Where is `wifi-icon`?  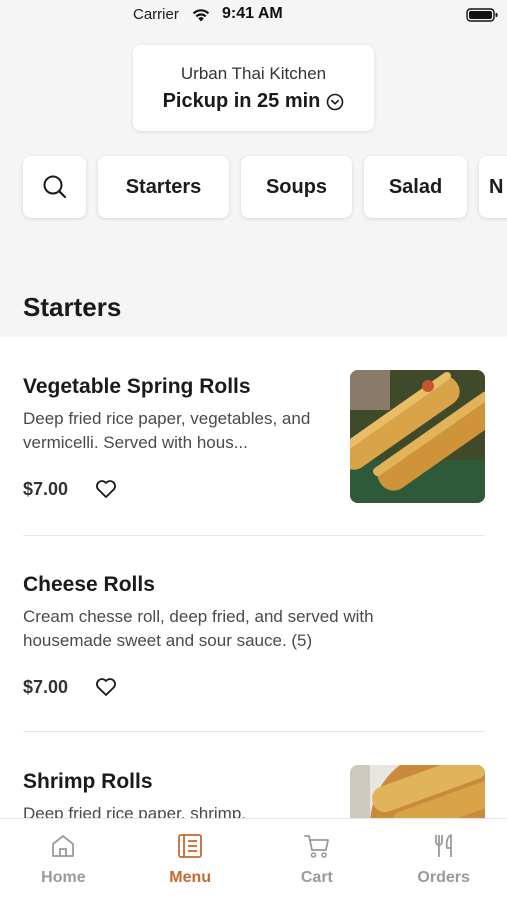 wifi-icon is located at coordinates (201, 15).